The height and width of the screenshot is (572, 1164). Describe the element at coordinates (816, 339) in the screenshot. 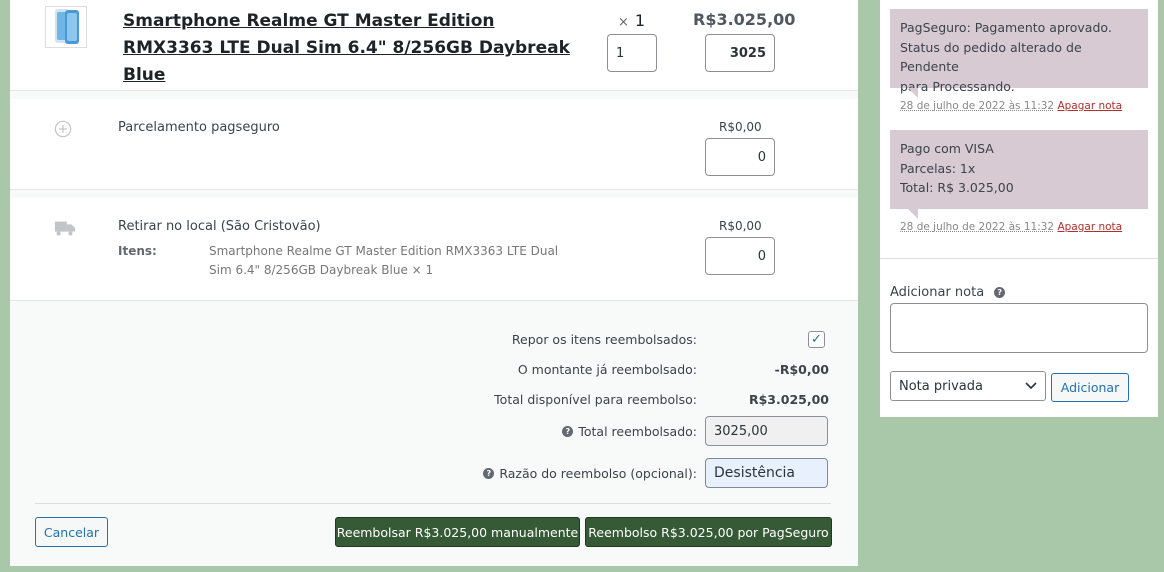

I see `restock-checkbox: ✓` at that location.